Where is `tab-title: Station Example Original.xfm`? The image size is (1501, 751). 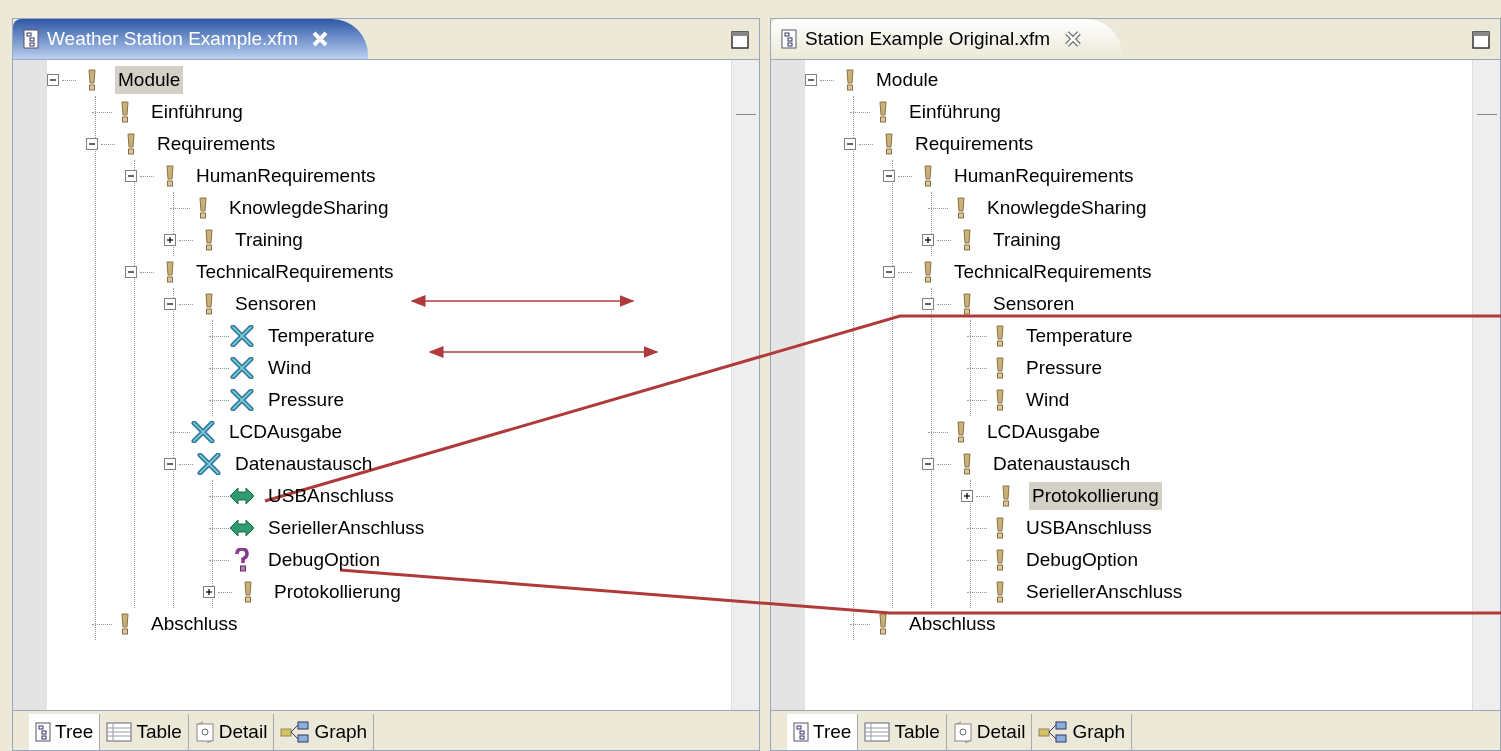
tab-title: Station Example Original.xfm is located at coordinates (927, 38).